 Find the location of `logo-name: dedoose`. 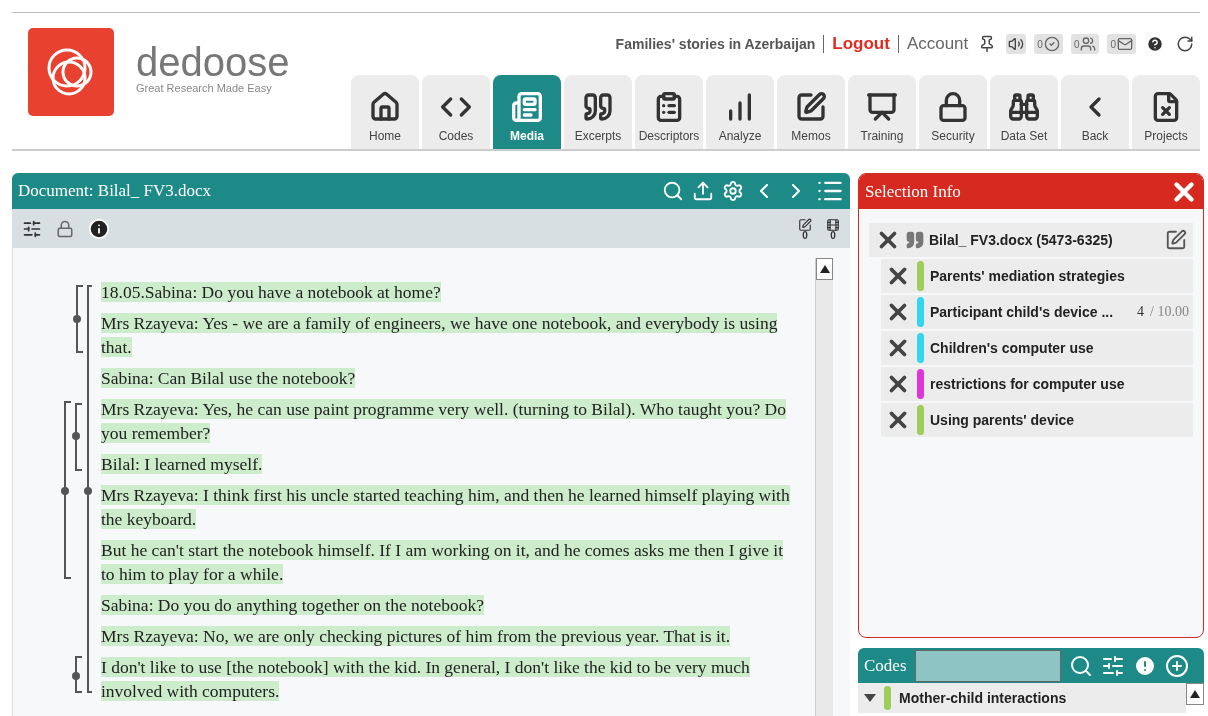

logo-name: dedoose is located at coordinates (213, 62).